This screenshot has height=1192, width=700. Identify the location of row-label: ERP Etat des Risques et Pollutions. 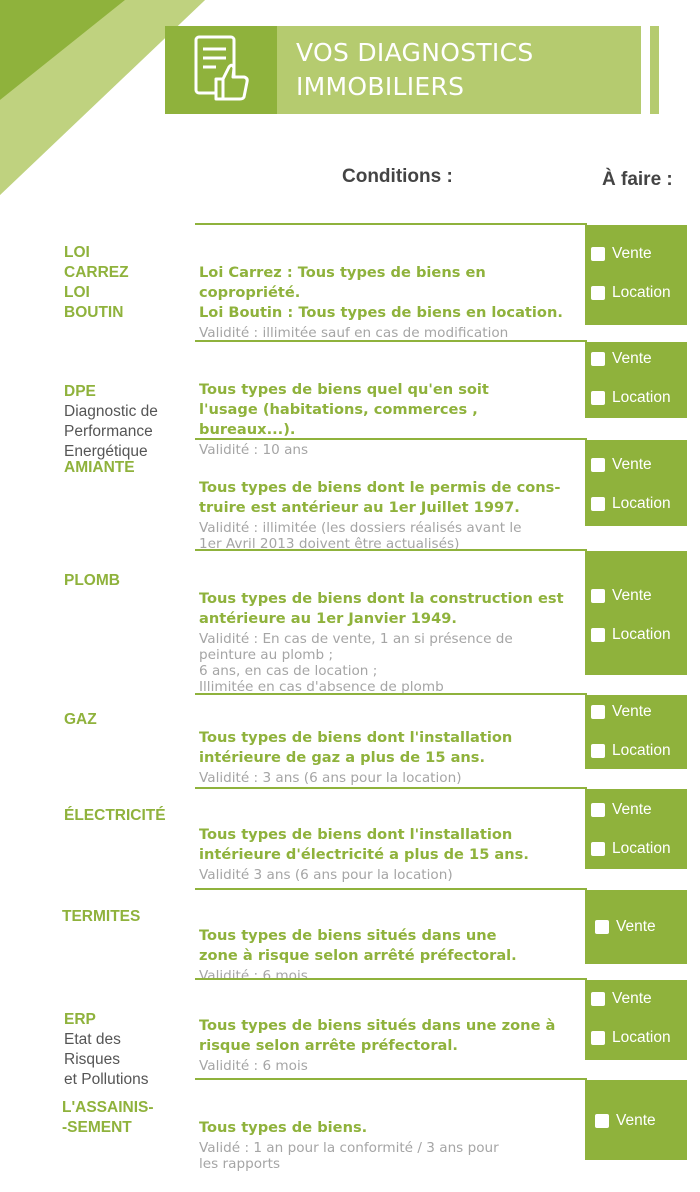
(106, 1049).